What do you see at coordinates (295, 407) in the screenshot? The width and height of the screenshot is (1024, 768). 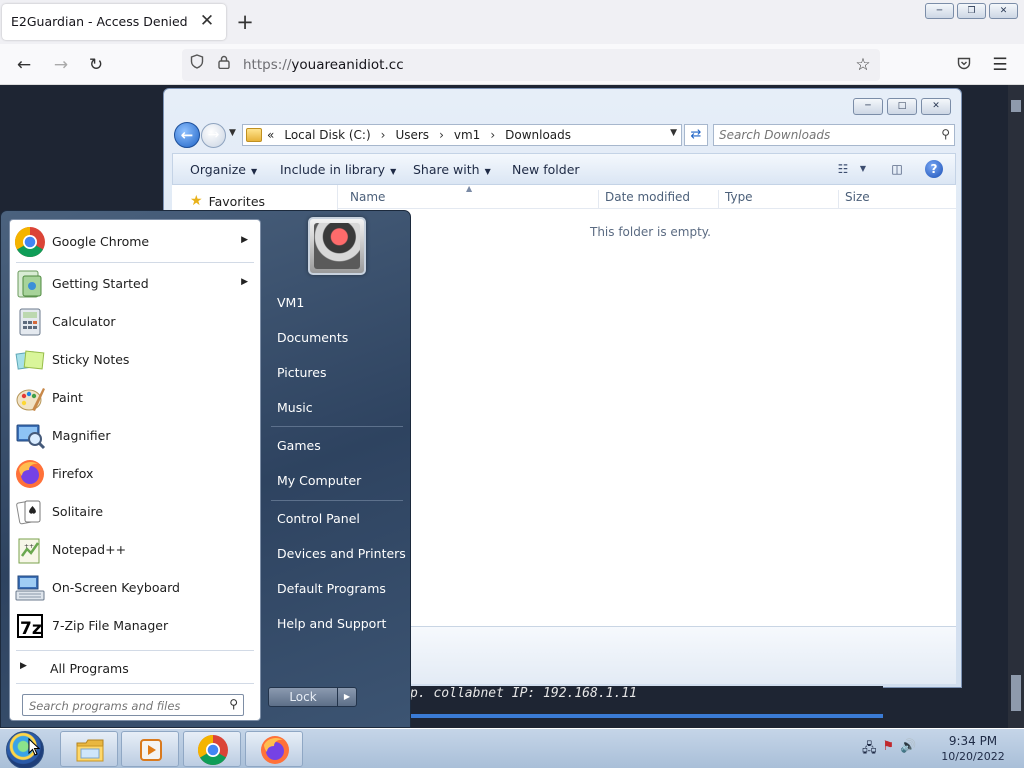 I see `start-item-music: Music` at bounding box center [295, 407].